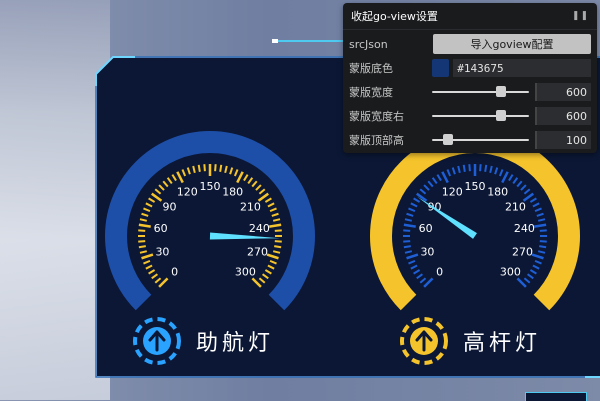 The image size is (600, 401). What do you see at coordinates (187, 191) in the screenshot?
I see `gauge-tick-label: 120` at bounding box center [187, 191].